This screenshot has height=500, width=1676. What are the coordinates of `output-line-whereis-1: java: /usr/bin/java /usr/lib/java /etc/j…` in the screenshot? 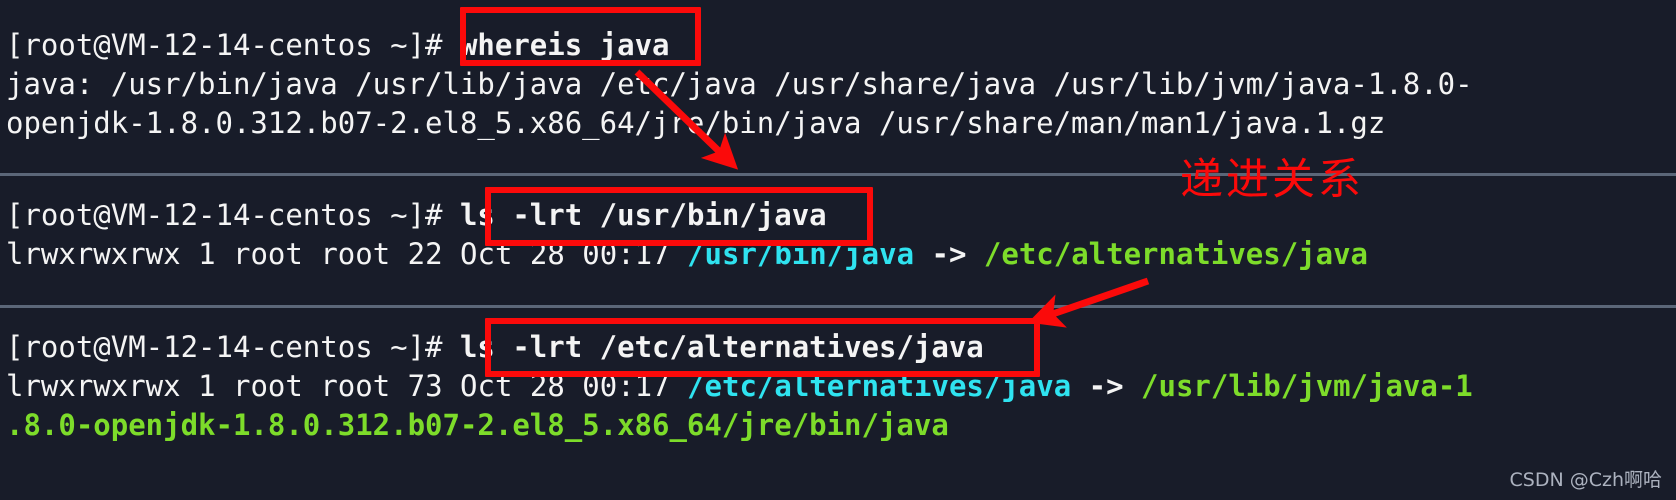 It's located at (739, 84).